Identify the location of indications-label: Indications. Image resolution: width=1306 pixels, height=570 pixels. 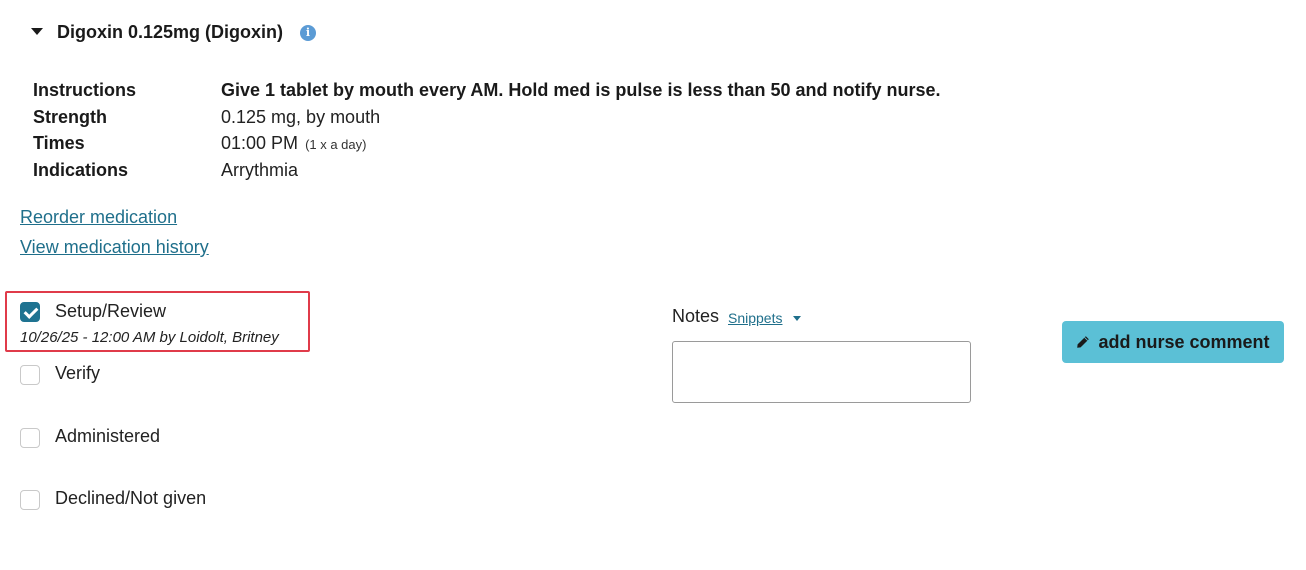
(81, 170).